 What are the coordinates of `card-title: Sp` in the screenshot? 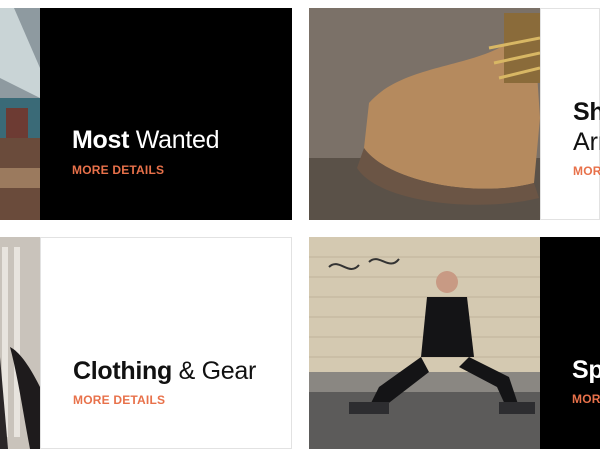 It's located at (586, 370).